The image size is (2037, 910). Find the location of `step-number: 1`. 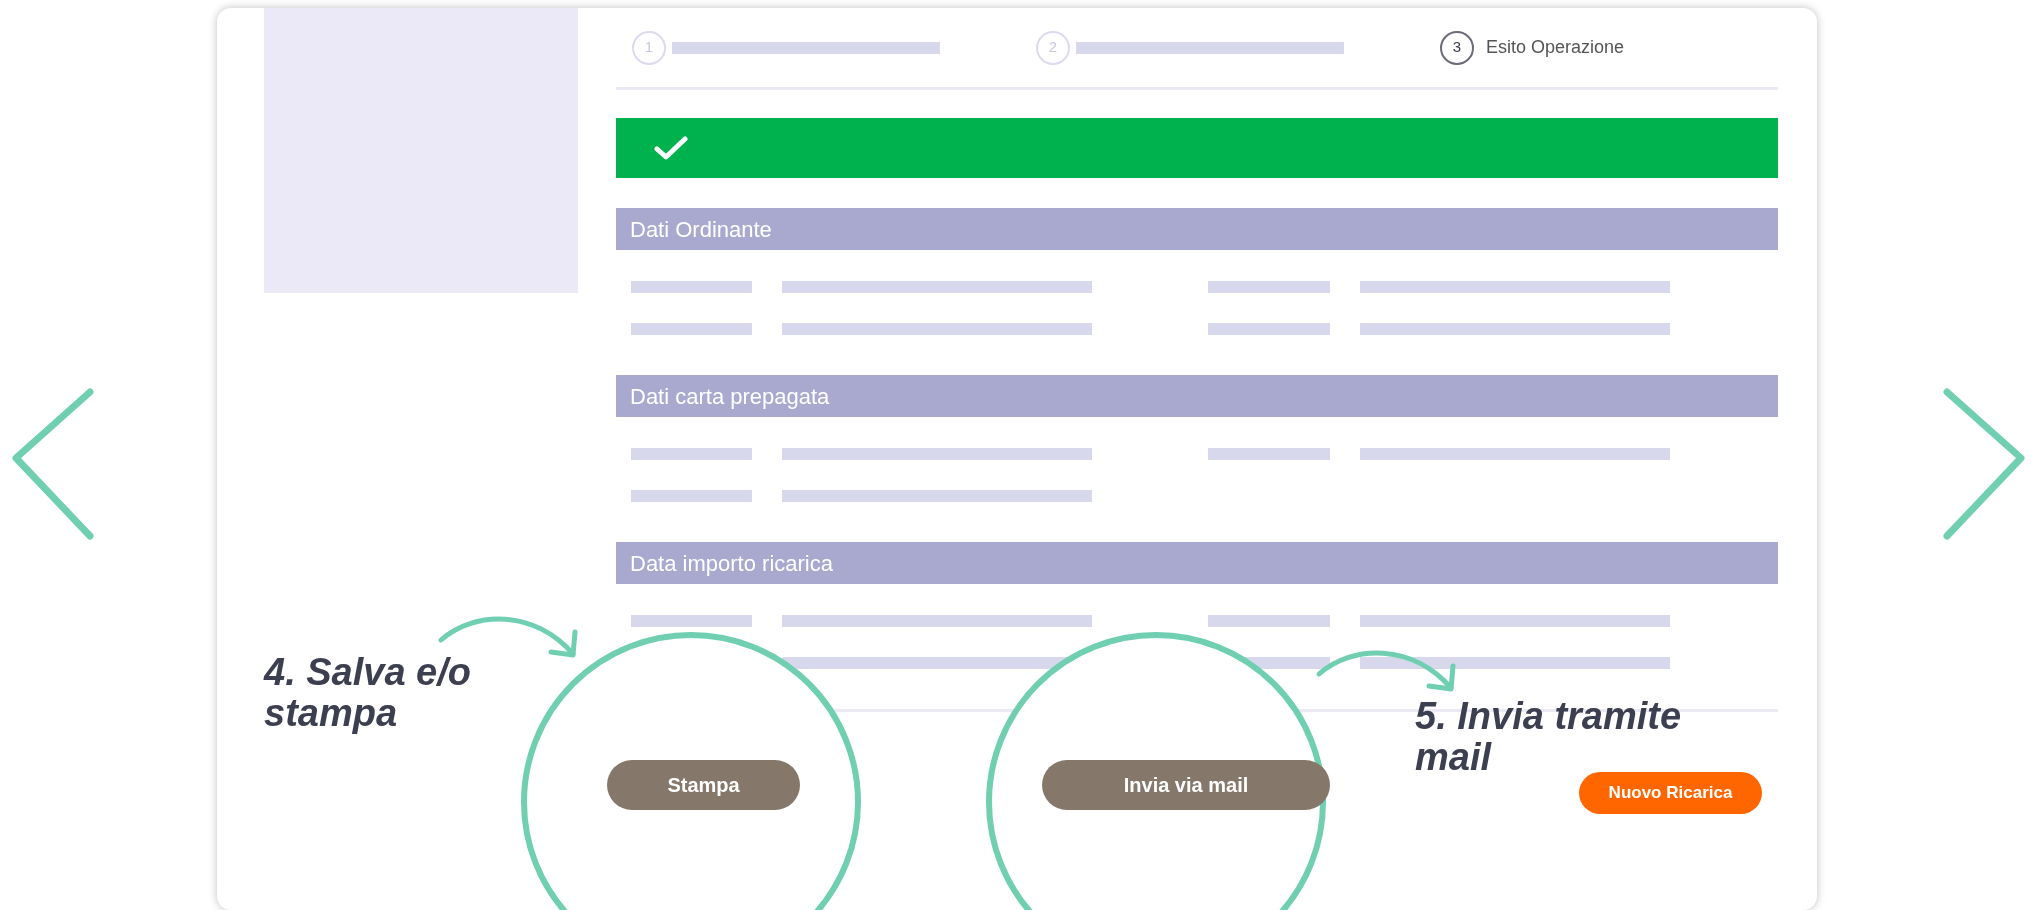

step-number: 1 is located at coordinates (649, 47).